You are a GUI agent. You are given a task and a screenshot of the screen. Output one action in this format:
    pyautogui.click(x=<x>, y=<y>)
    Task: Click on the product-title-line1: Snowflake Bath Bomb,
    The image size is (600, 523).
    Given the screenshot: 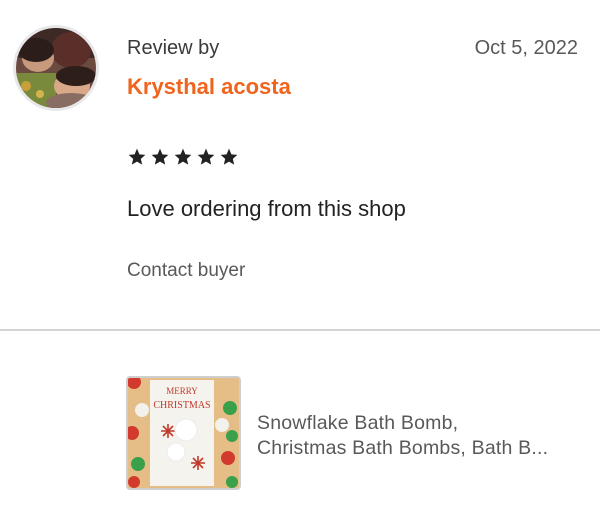 What is the action you would take?
    pyautogui.click(x=358, y=423)
    